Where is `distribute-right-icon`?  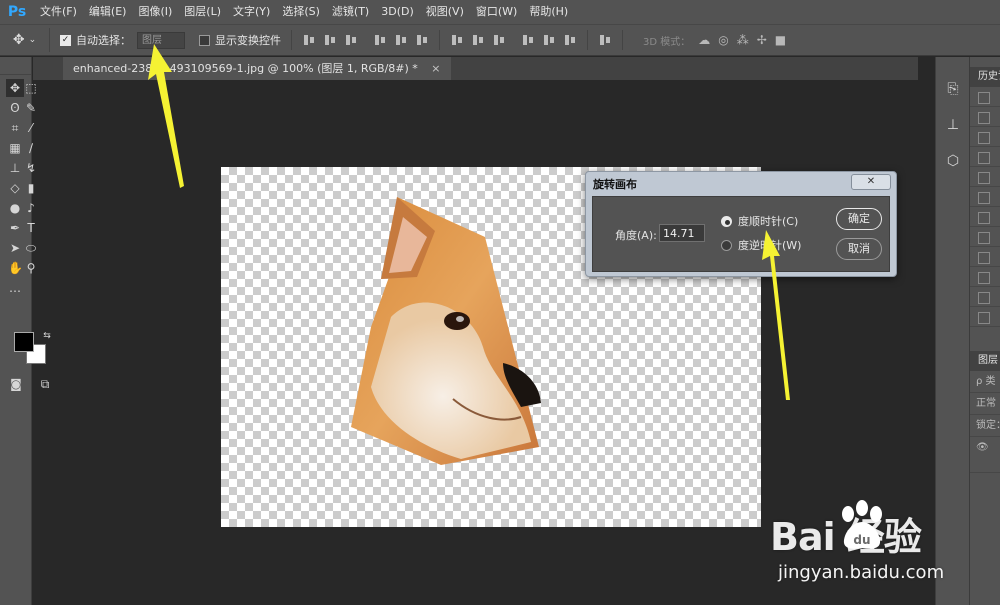 distribute-right-icon is located at coordinates (570, 40).